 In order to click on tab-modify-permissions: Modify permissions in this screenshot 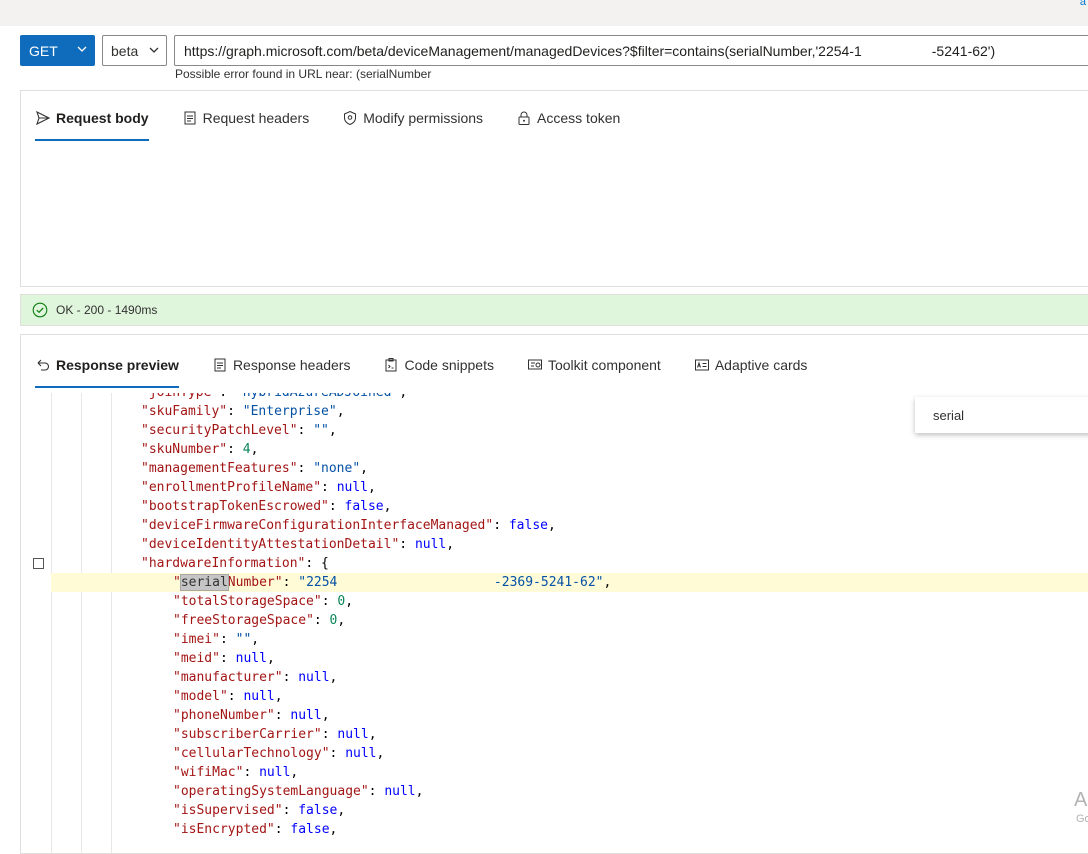, I will do `click(412, 118)`.